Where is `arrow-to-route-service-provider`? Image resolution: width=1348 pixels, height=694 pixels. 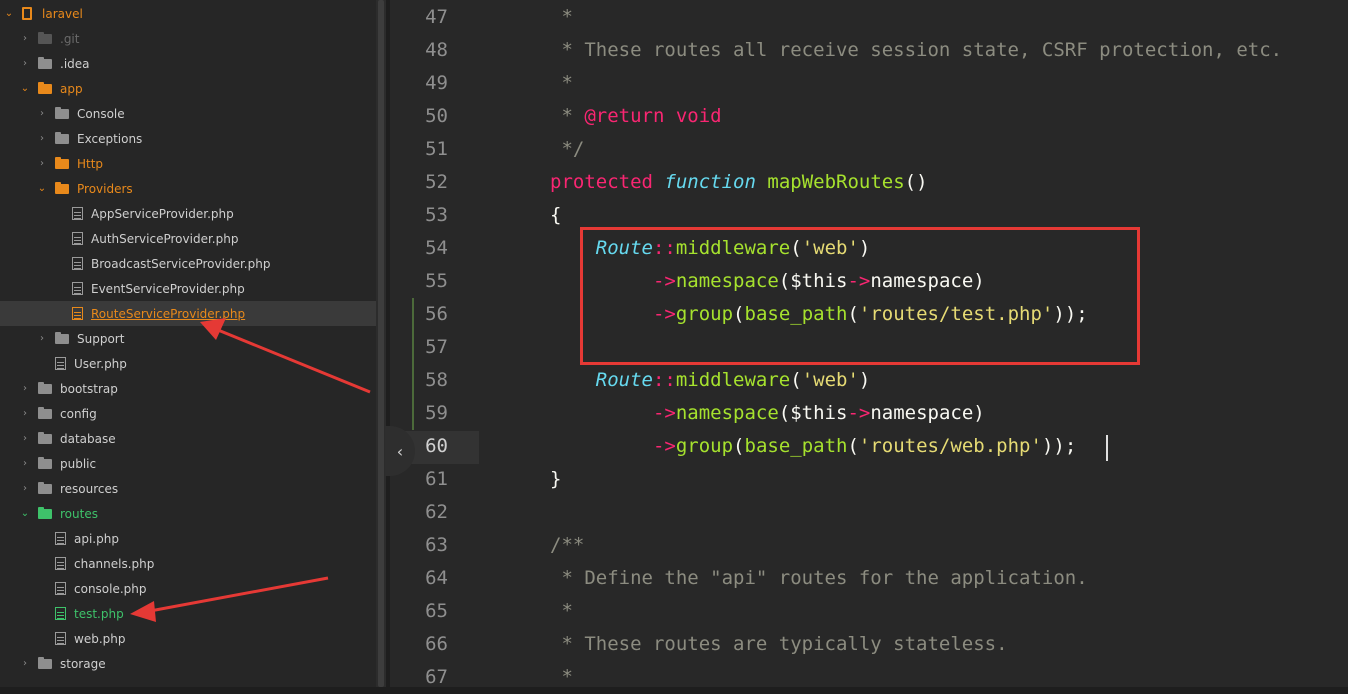
arrow-to-route-service-provider is located at coordinates (285, 356).